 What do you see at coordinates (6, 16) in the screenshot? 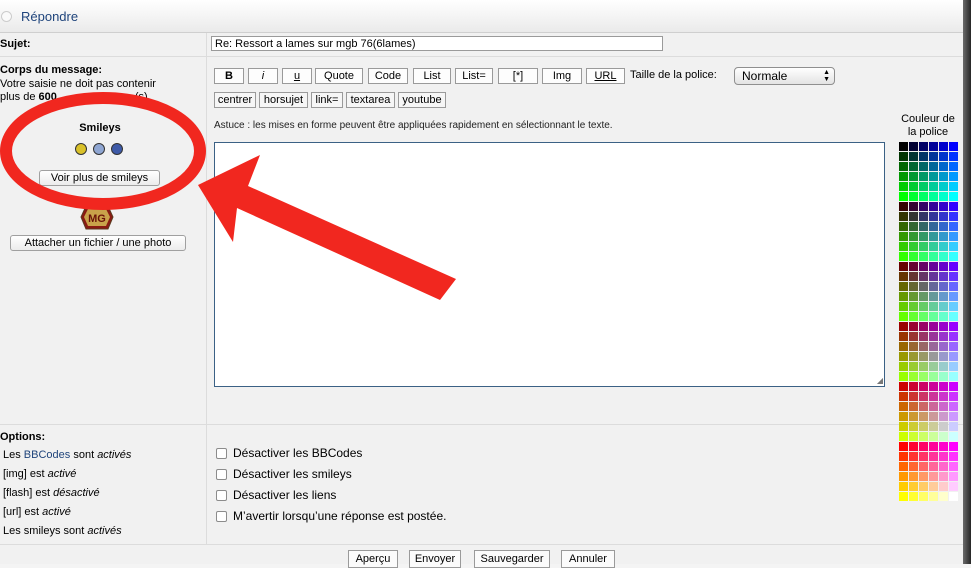
I see `collapse-toggle-icon` at bounding box center [6, 16].